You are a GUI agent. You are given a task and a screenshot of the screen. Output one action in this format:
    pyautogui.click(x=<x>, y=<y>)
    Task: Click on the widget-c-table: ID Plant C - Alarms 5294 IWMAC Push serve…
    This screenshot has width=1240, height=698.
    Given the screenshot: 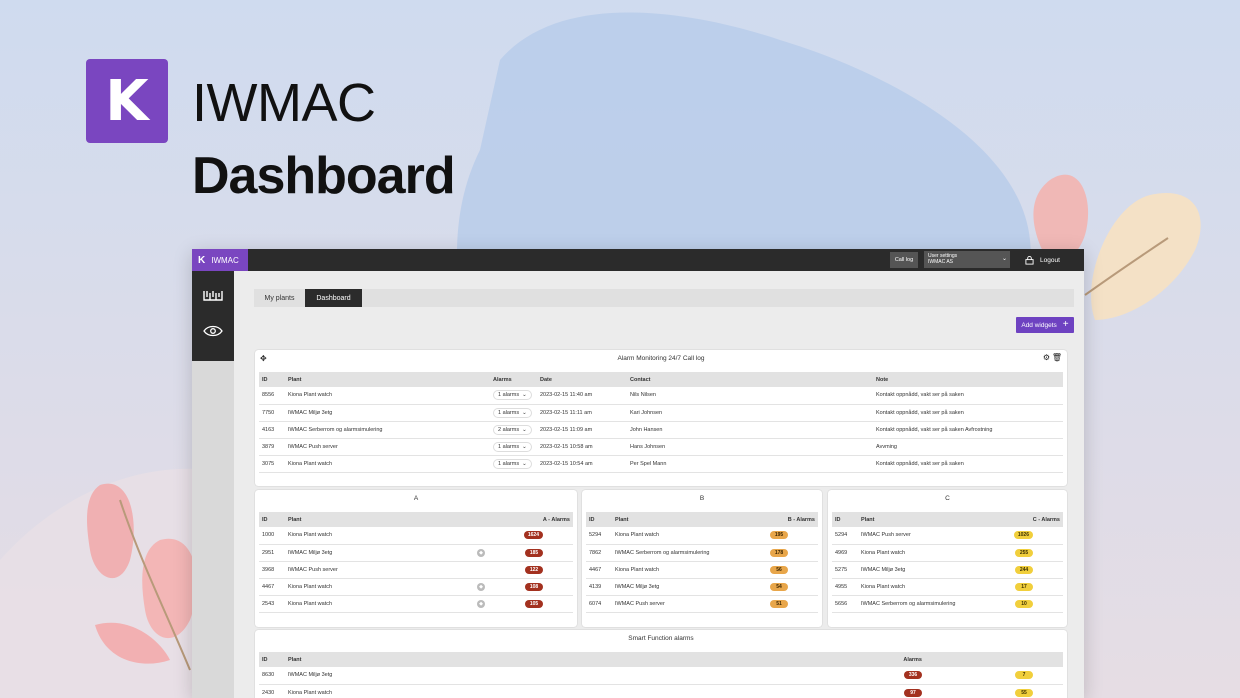 What is the action you would take?
    pyautogui.click(x=947, y=562)
    